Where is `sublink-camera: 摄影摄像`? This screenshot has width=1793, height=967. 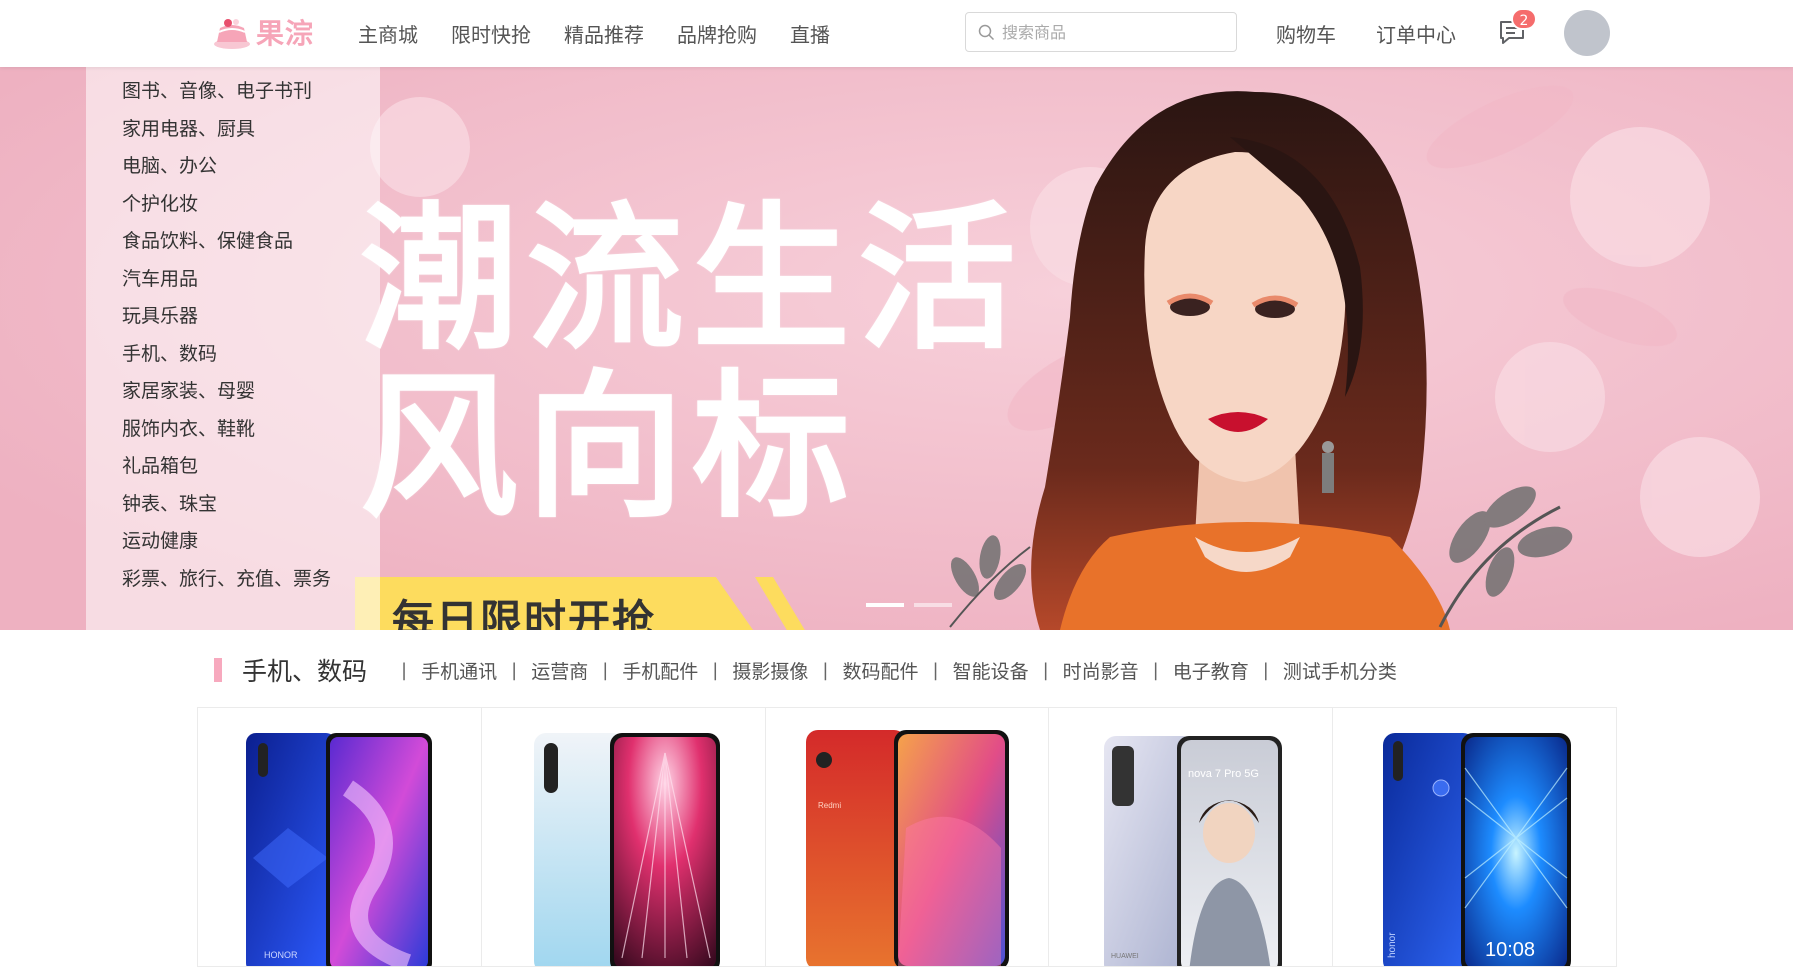 sublink-camera: 摄影摄像 is located at coordinates (770, 670).